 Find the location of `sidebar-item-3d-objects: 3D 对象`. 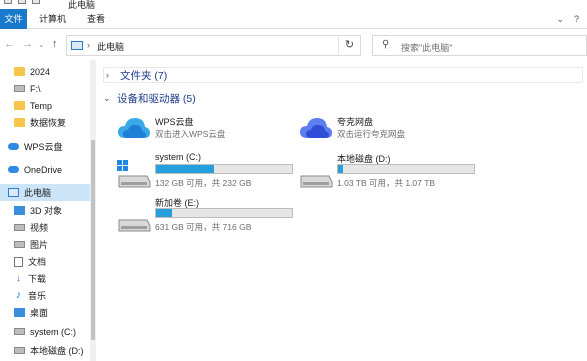

sidebar-item-3d-objects: 3D 对象 is located at coordinates (45, 210).